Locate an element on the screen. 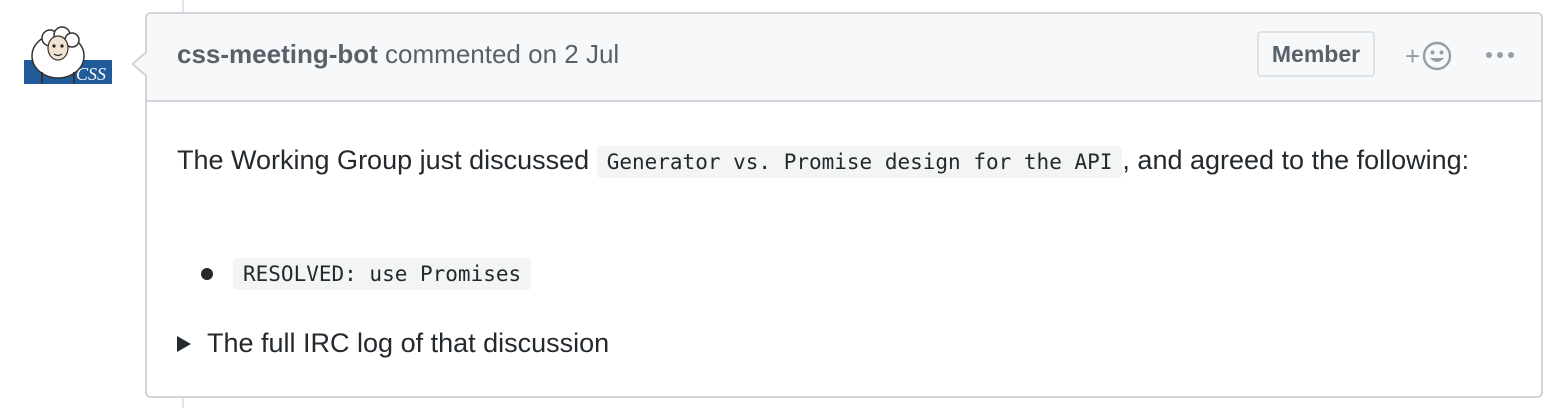 The image size is (1556, 408). details-summary: The full IRC log of that discussion is located at coordinates (408, 343).